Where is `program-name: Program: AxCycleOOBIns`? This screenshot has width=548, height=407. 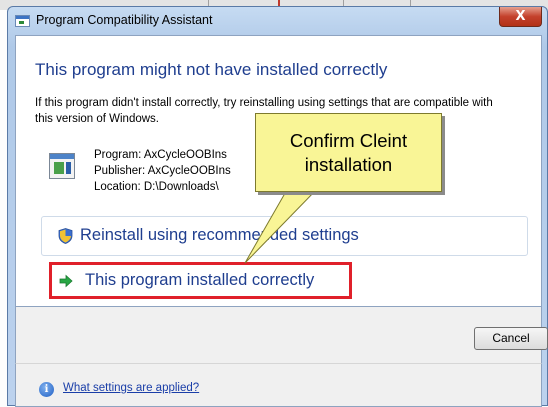 program-name: Program: AxCycleOOBIns is located at coordinates (160, 155).